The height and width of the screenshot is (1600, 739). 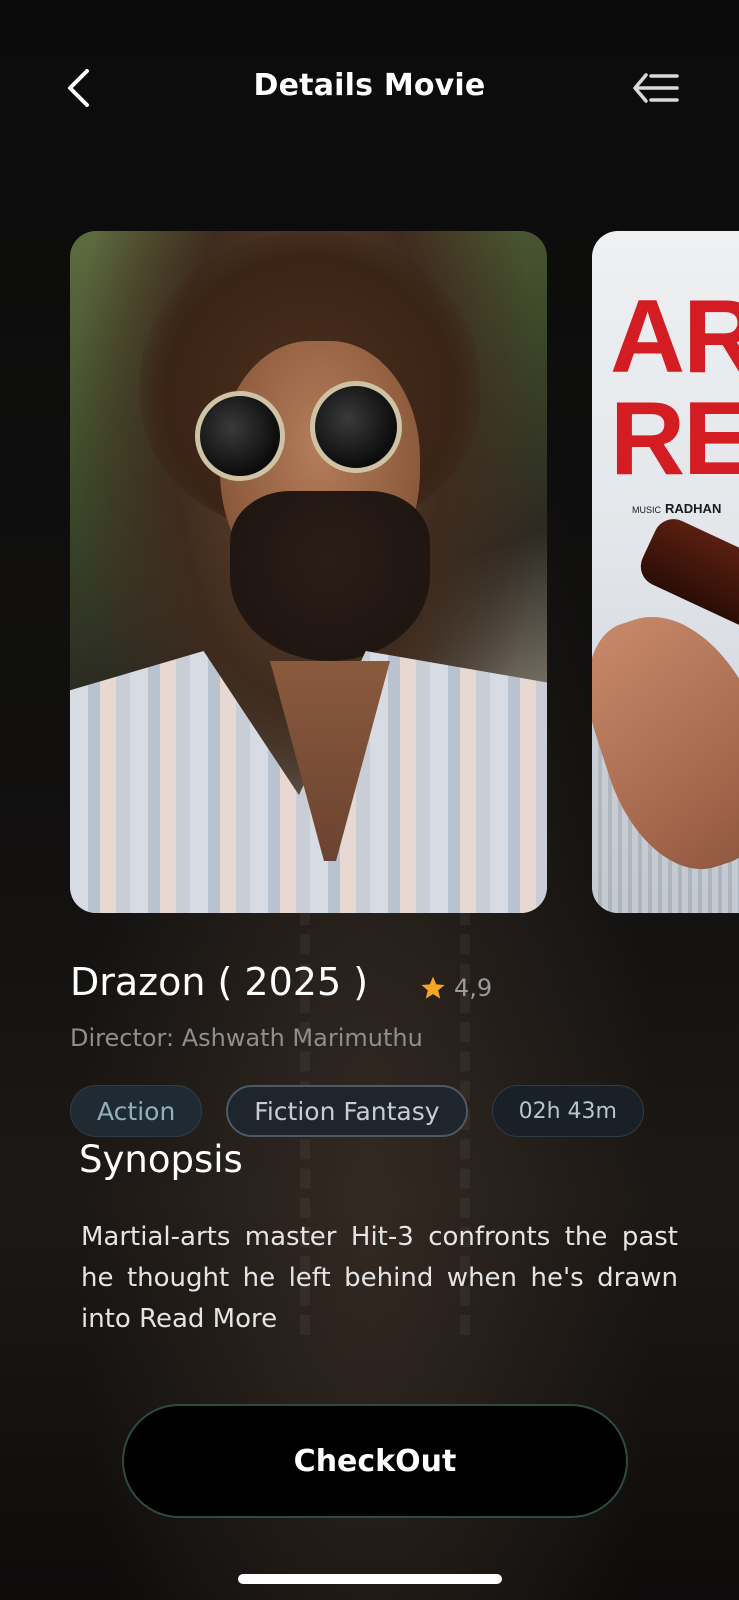 I want to click on poster-next-credit: MUSIC RADHAN, so click(x=676, y=508).